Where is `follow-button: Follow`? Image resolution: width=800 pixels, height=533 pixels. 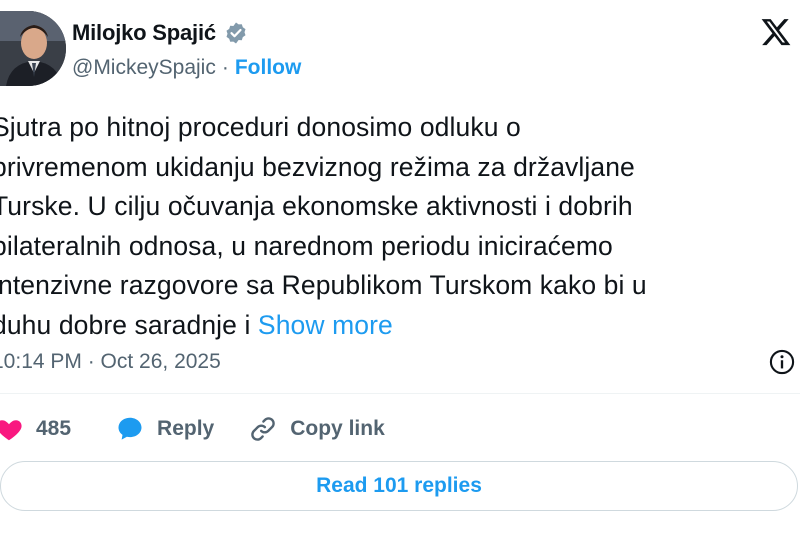
follow-button: Follow is located at coordinates (268, 68).